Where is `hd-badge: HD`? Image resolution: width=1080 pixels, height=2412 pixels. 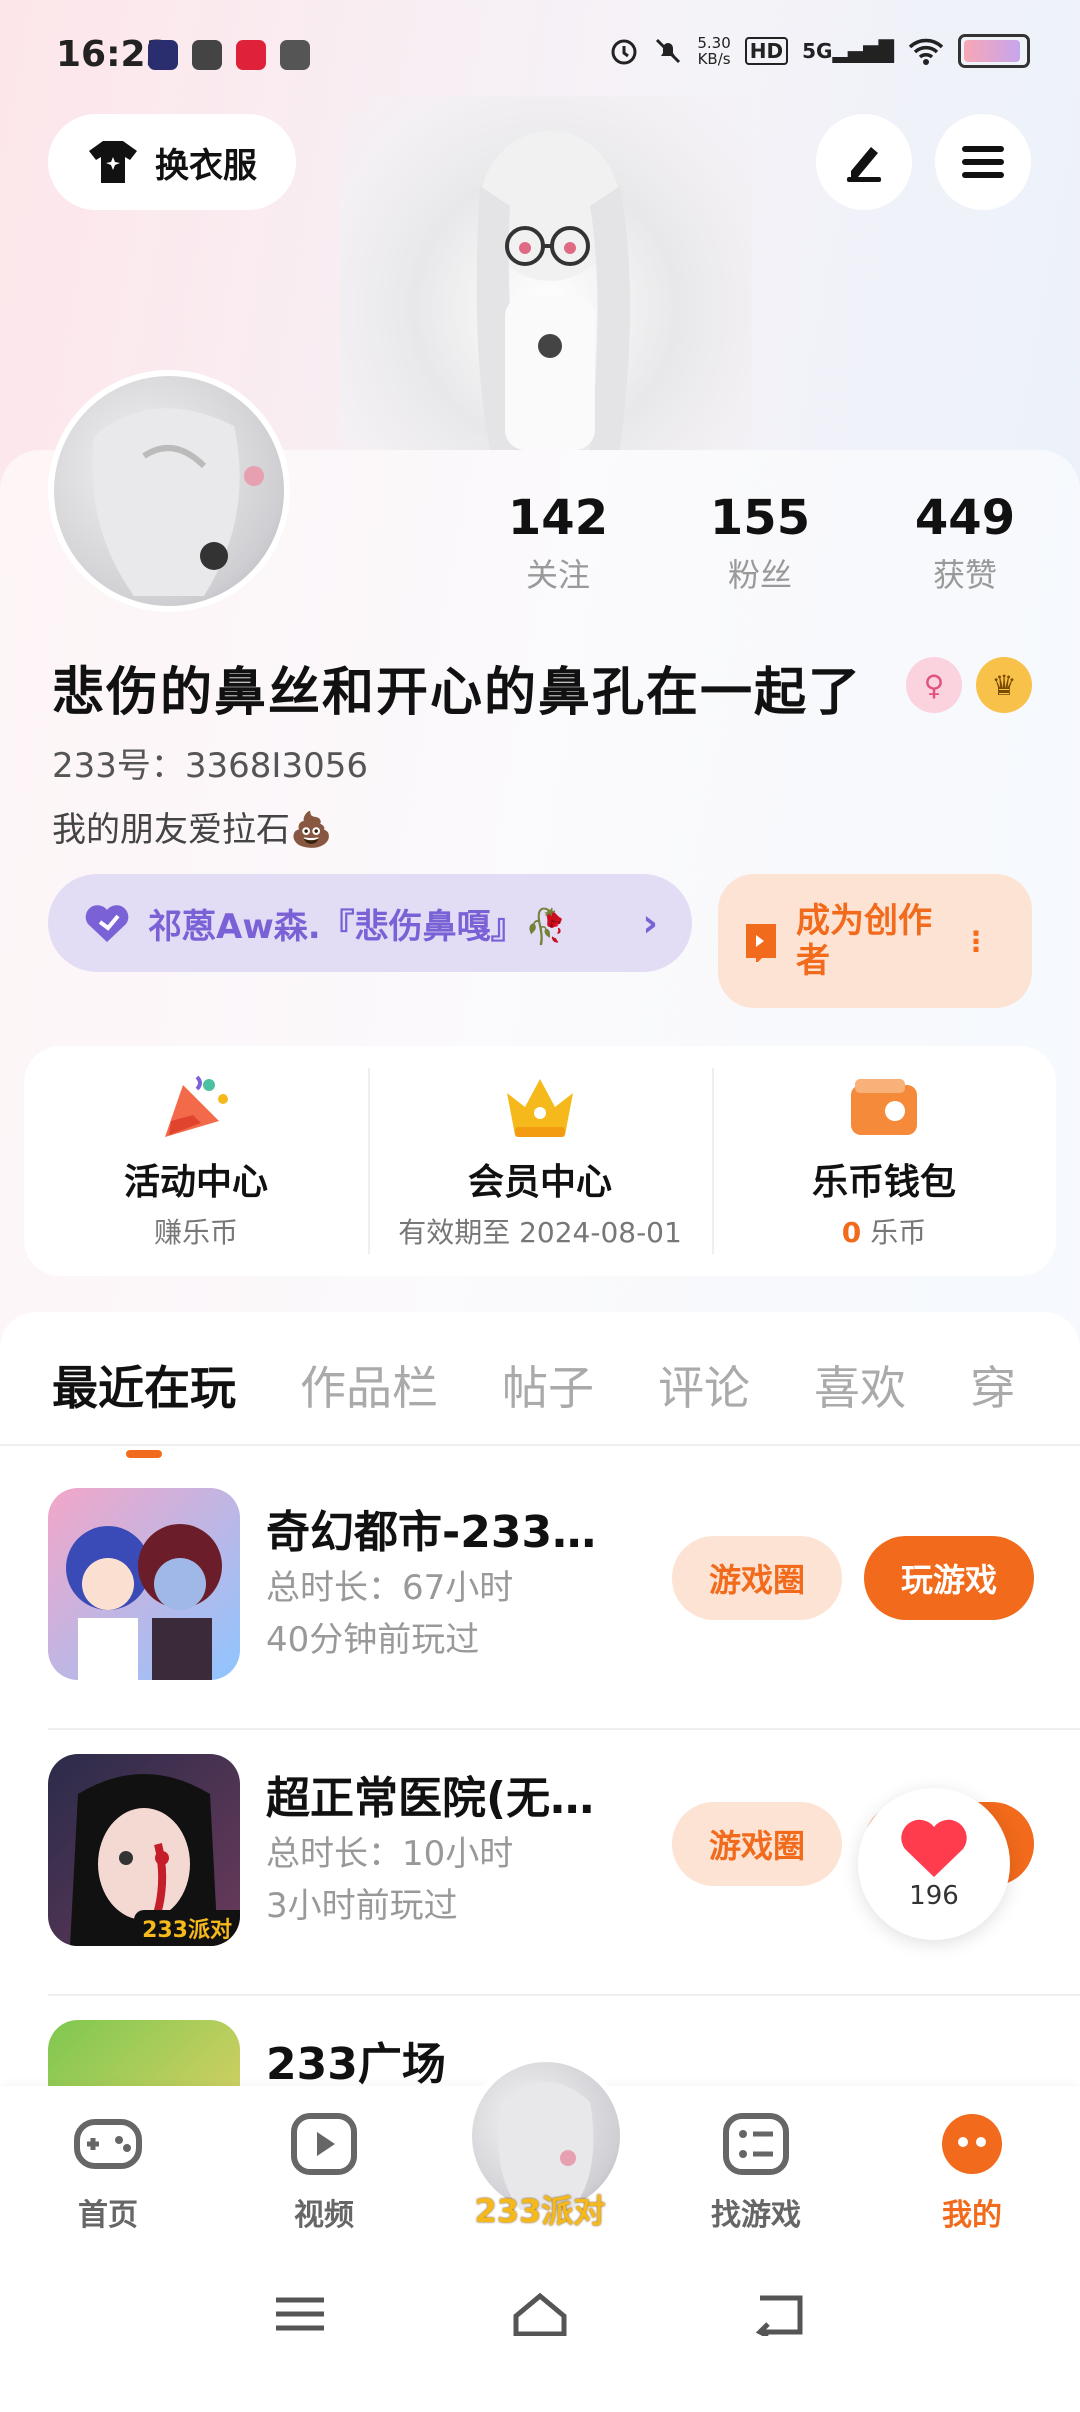
hd-badge: HD is located at coordinates (766, 51).